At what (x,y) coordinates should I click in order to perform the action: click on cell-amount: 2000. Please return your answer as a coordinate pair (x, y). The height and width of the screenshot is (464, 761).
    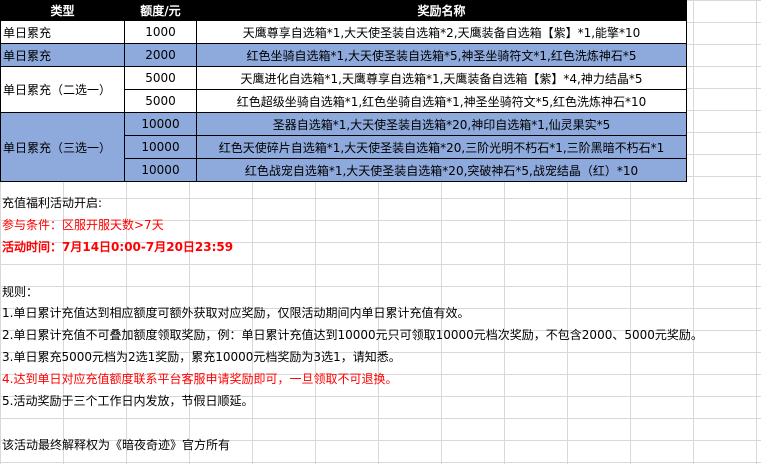
    Looking at the image, I should click on (160, 55).